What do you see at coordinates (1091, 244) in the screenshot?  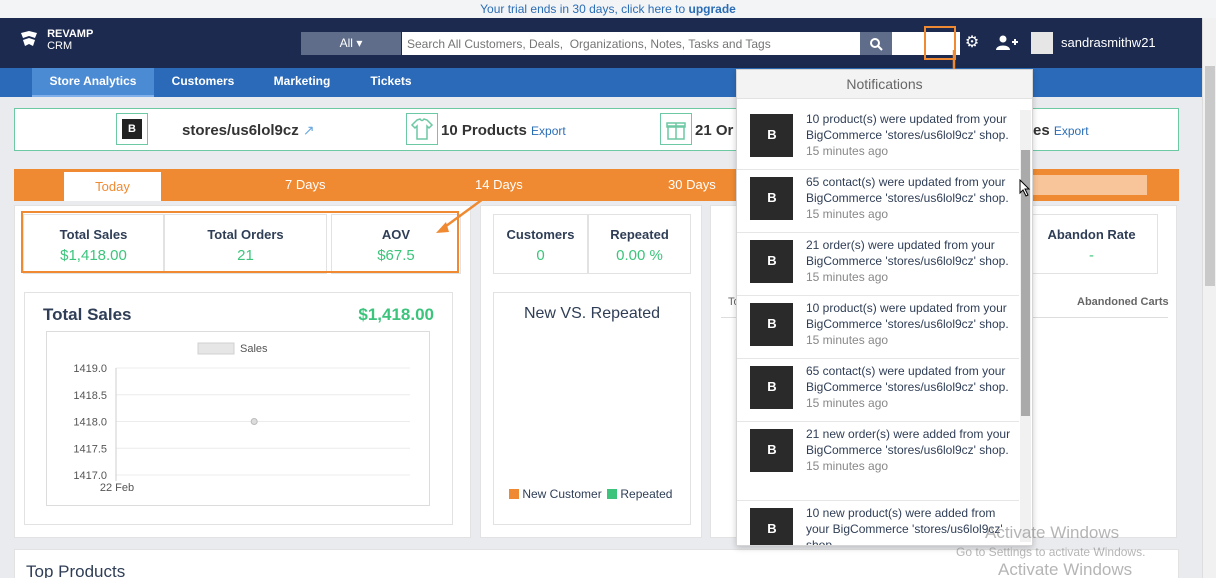 I see `abandon-rate-stat: Abandon Rate -` at bounding box center [1091, 244].